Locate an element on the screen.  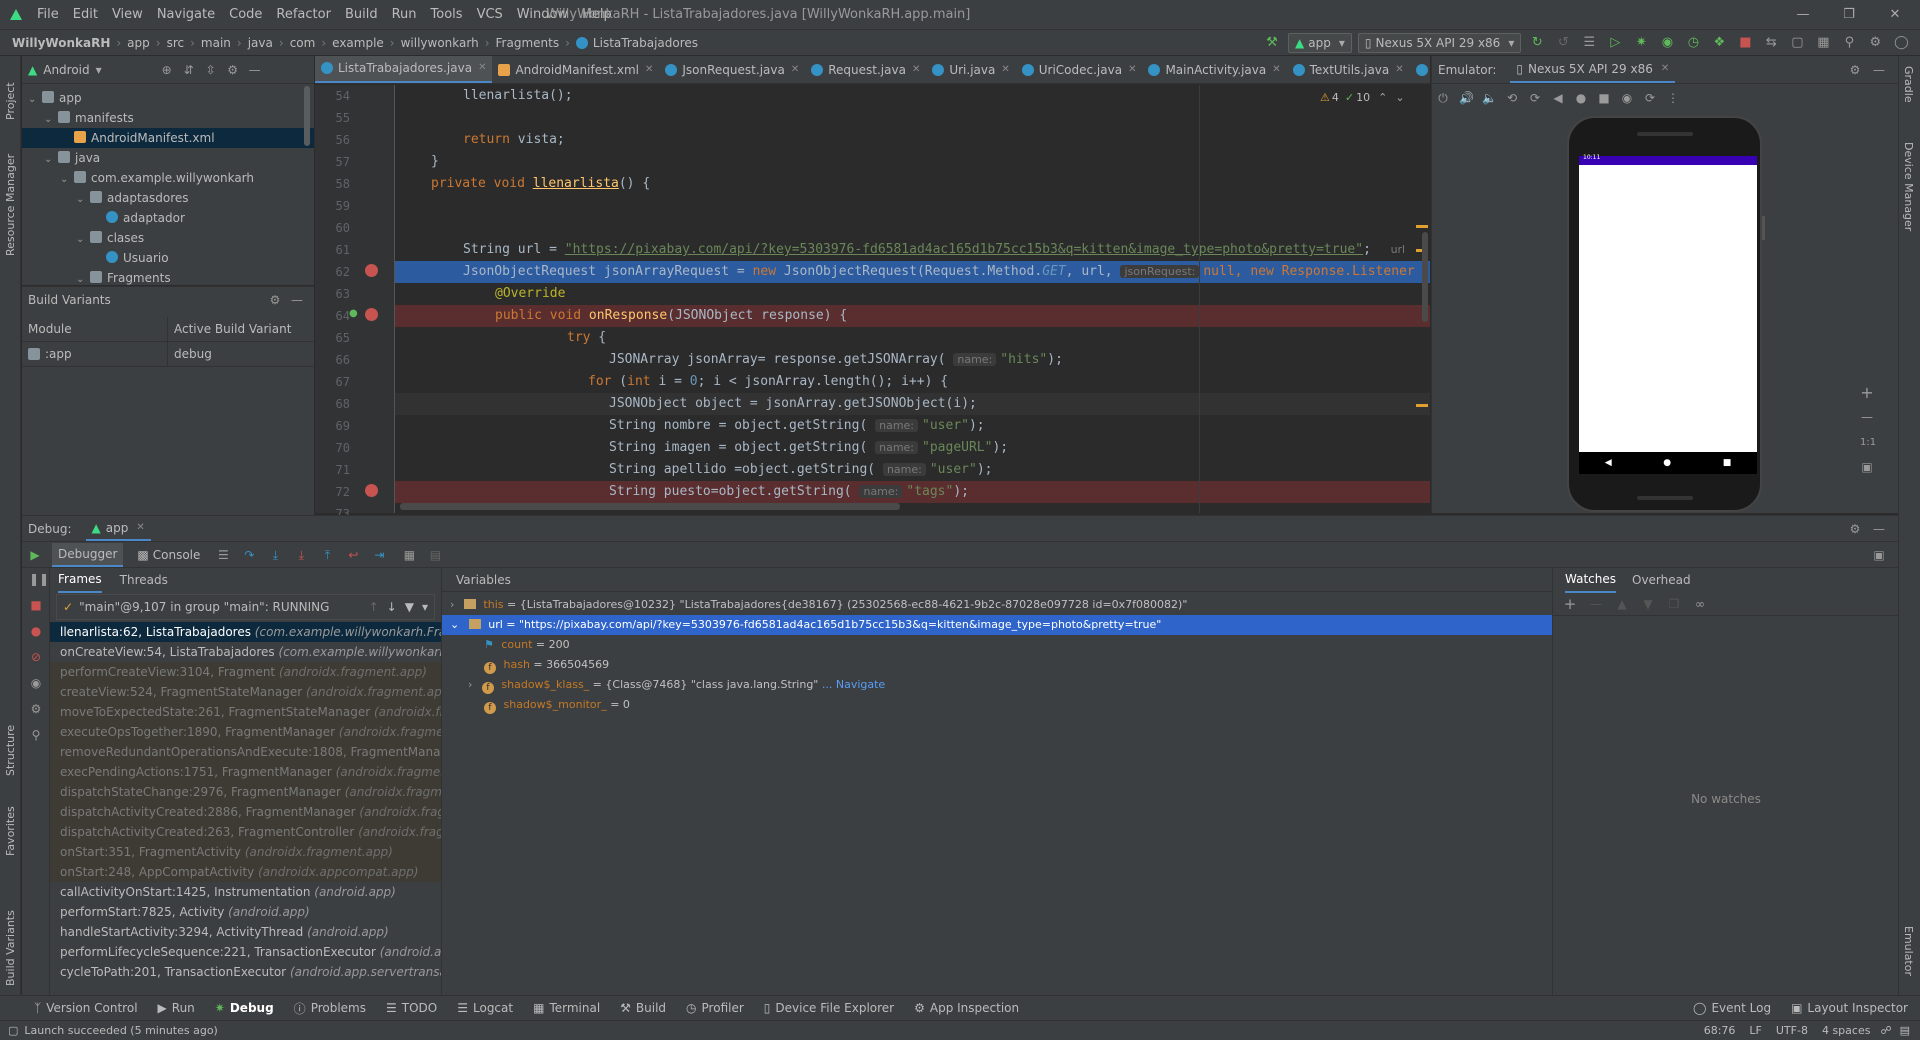
menu-refactor: Refactor is located at coordinates (303, 15).